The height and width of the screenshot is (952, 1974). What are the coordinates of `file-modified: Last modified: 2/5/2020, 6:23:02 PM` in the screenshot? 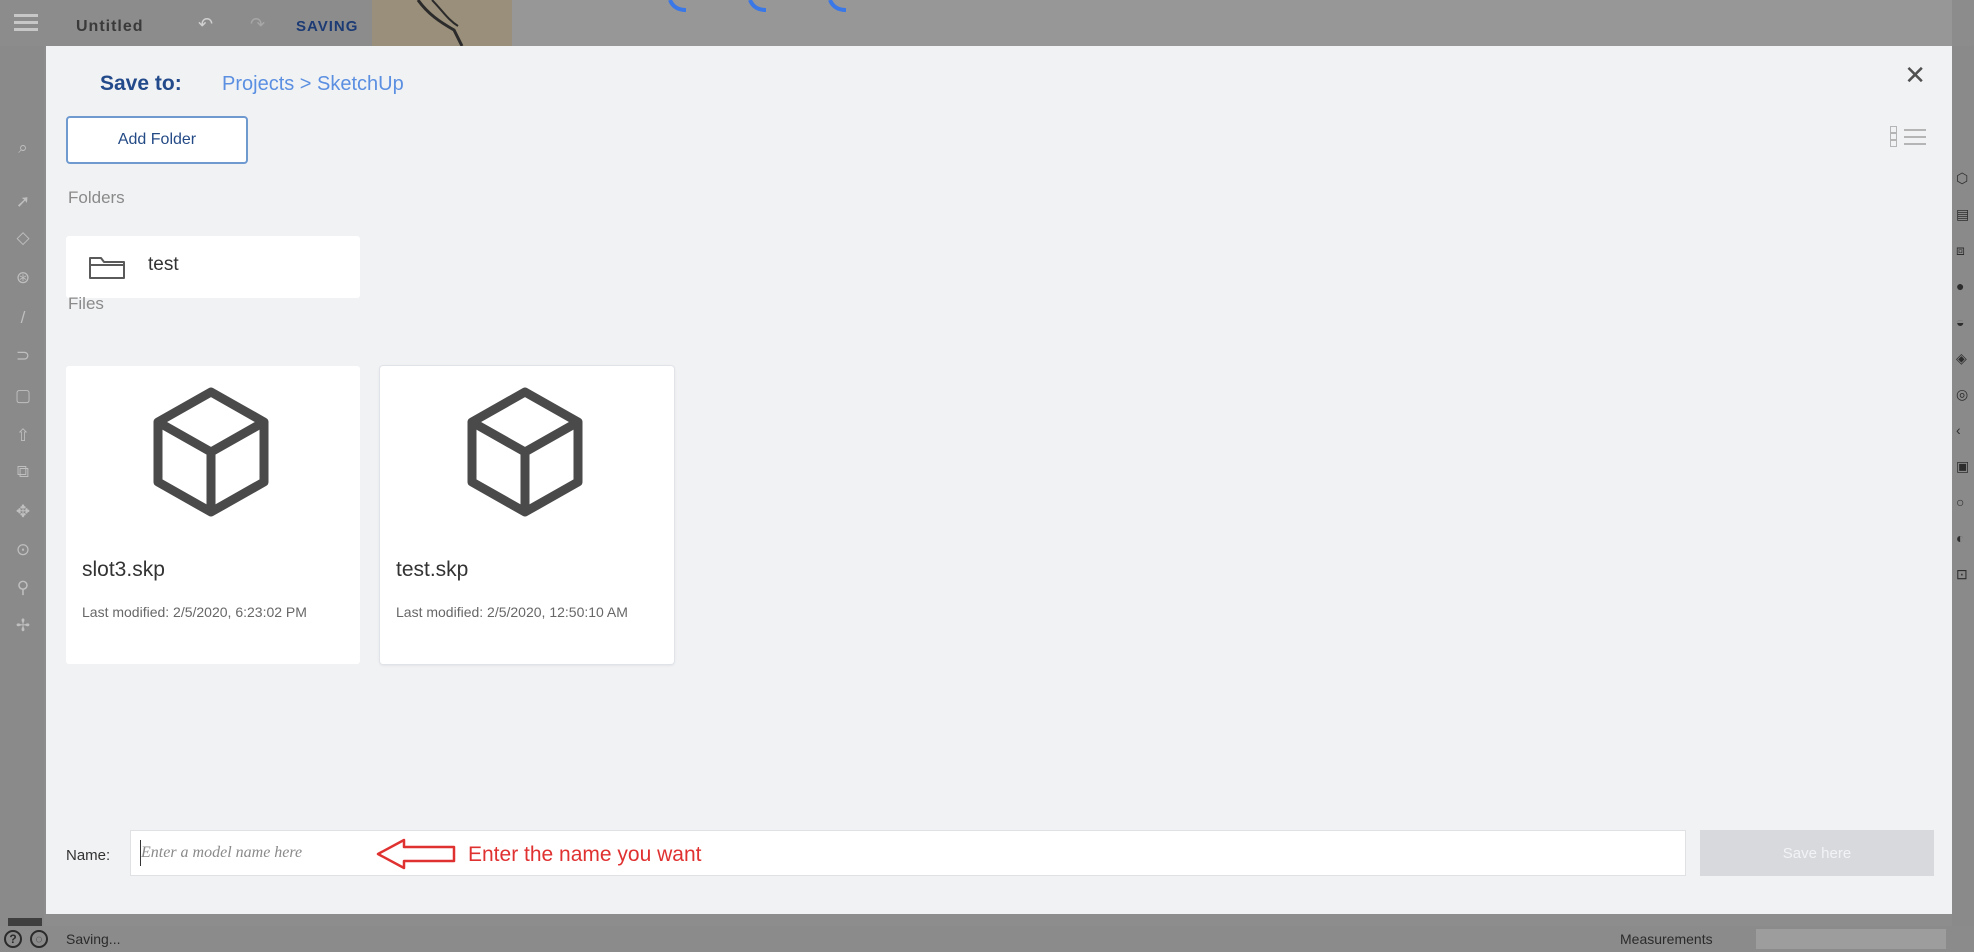 It's located at (194, 612).